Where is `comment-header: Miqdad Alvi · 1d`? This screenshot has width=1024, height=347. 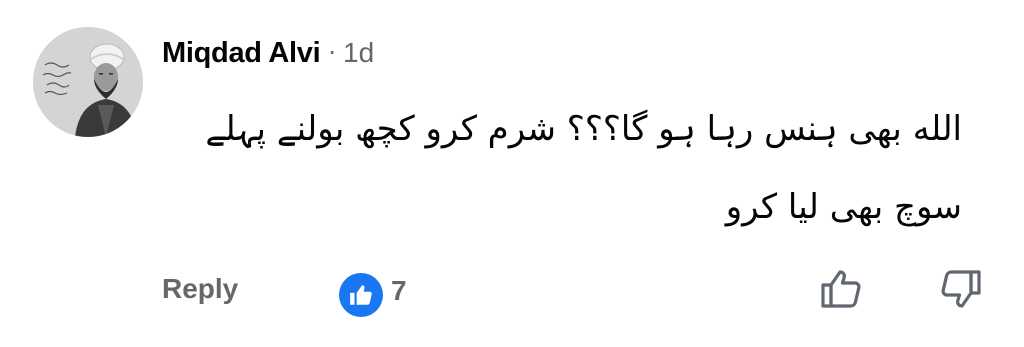
comment-header: Miqdad Alvi · 1d is located at coordinates (268, 53).